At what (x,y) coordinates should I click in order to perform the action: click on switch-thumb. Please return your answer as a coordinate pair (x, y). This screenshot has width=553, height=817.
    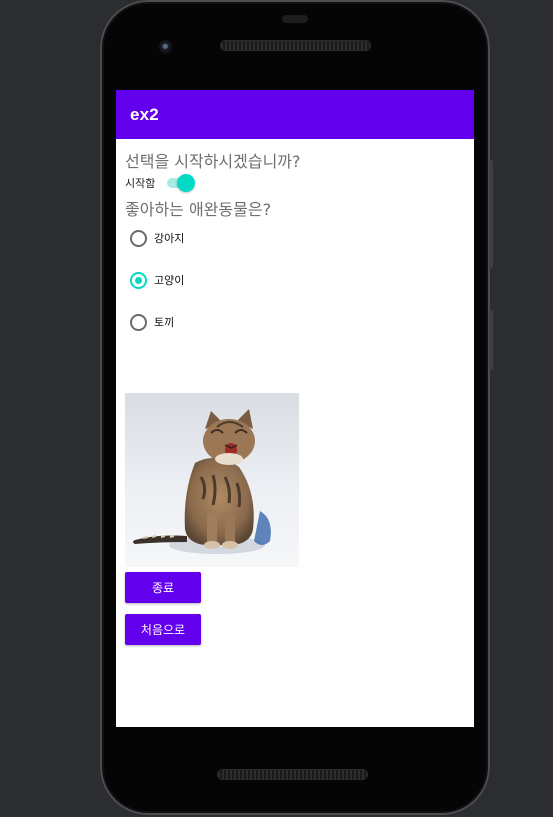
    Looking at the image, I should click on (186, 183).